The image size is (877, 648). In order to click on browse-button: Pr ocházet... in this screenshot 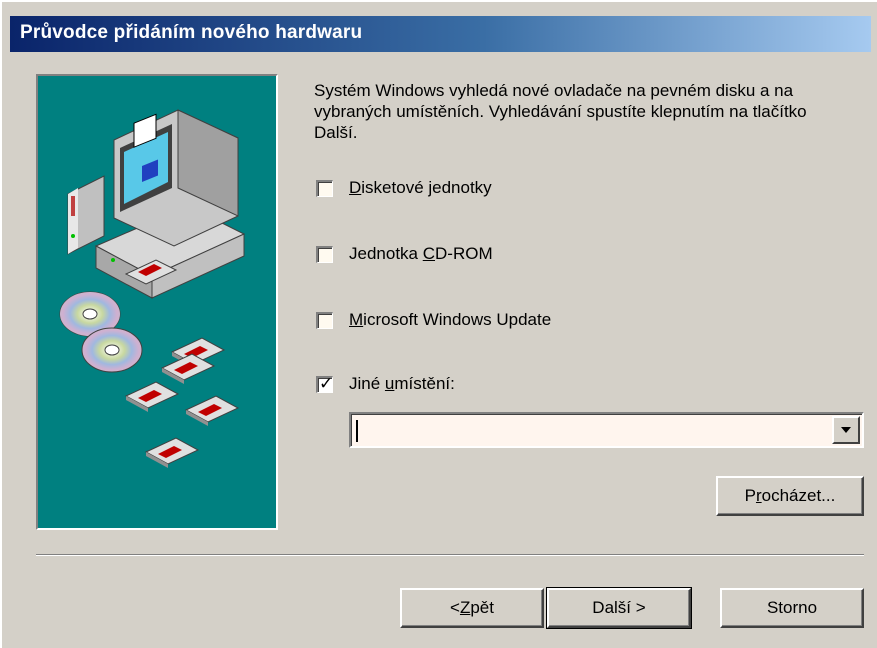, I will do `click(790, 496)`.